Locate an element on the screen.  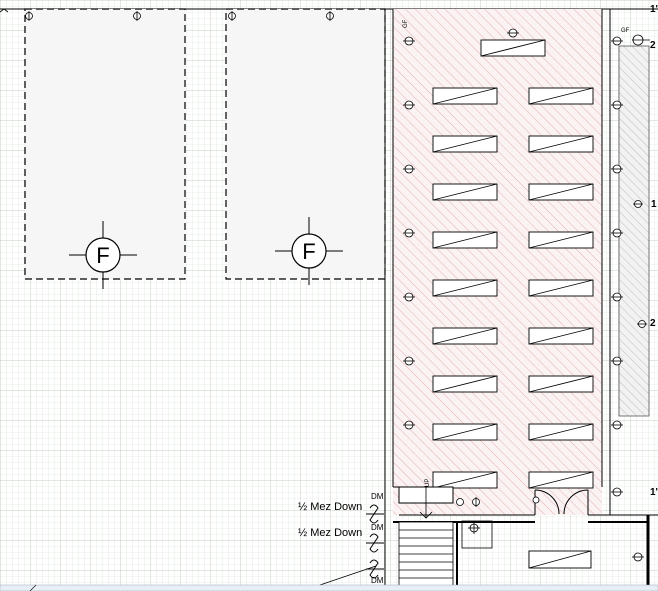
half-mez-down-label: ½ Mez Down is located at coordinates (330, 507).